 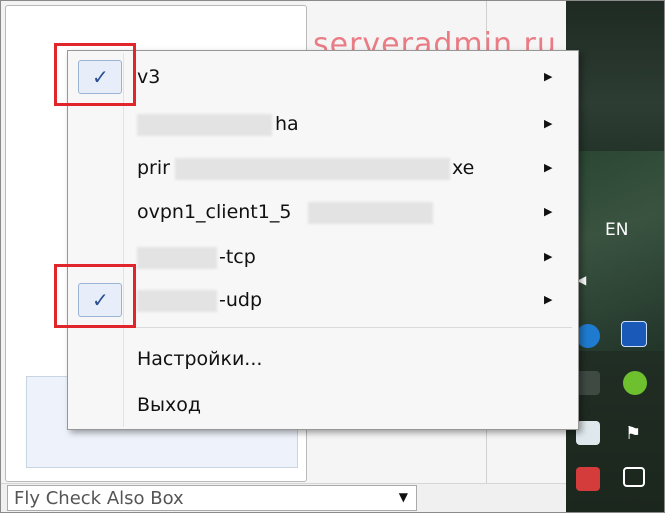 What do you see at coordinates (616, 230) in the screenshot?
I see `language-indicator: EN` at bounding box center [616, 230].